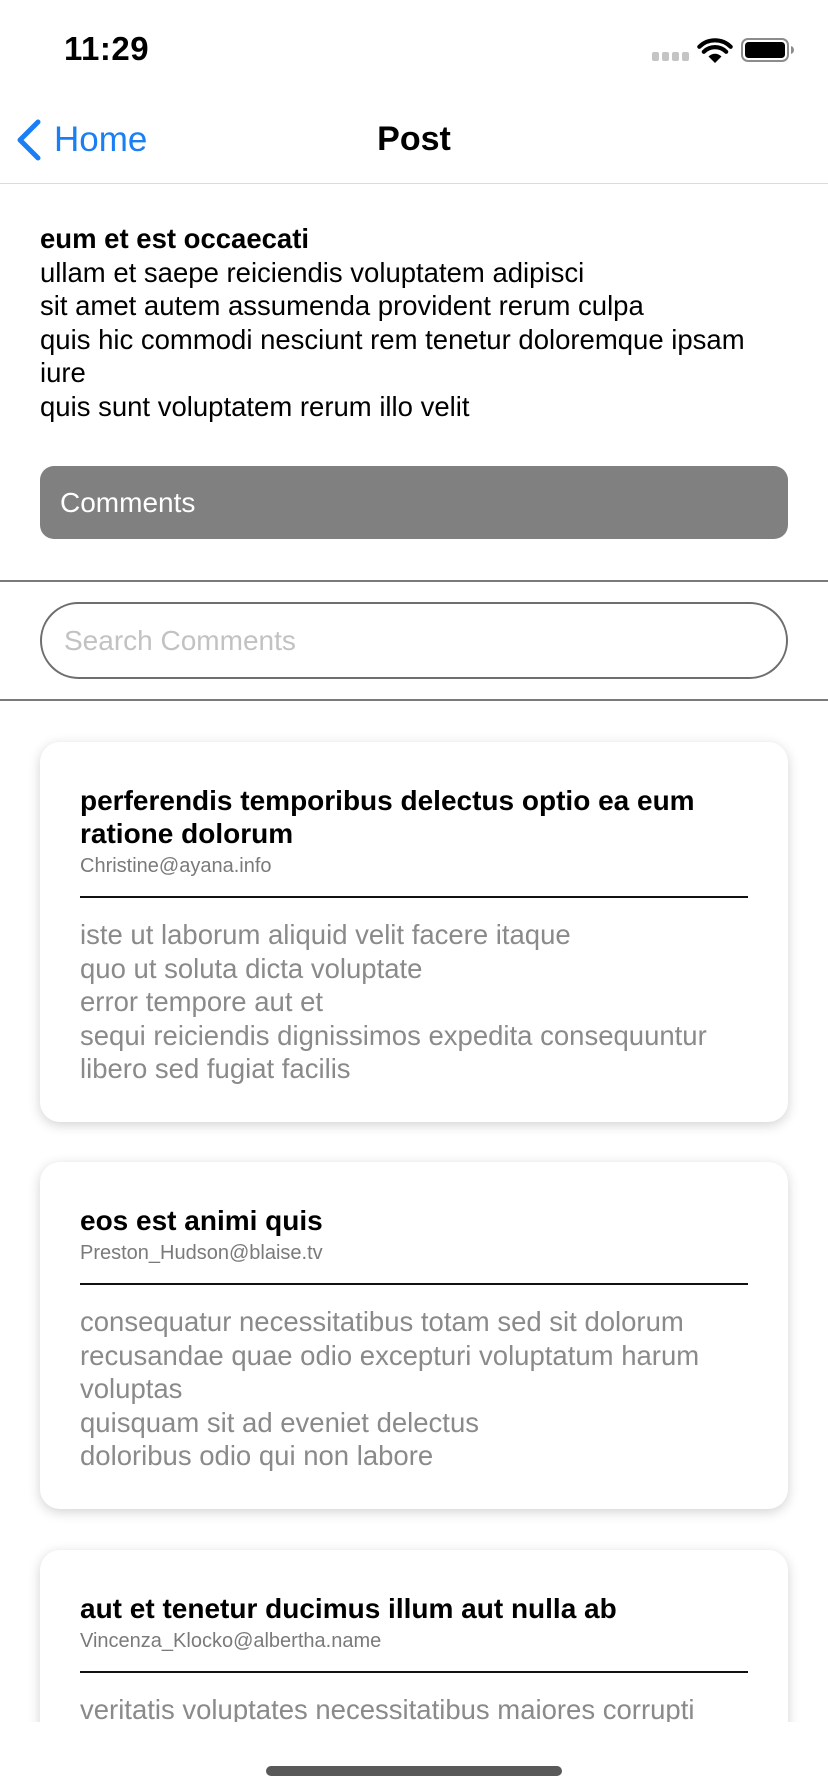  Describe the element at coordinates (414, 581) in the screenshot. I see `divider` at that location.